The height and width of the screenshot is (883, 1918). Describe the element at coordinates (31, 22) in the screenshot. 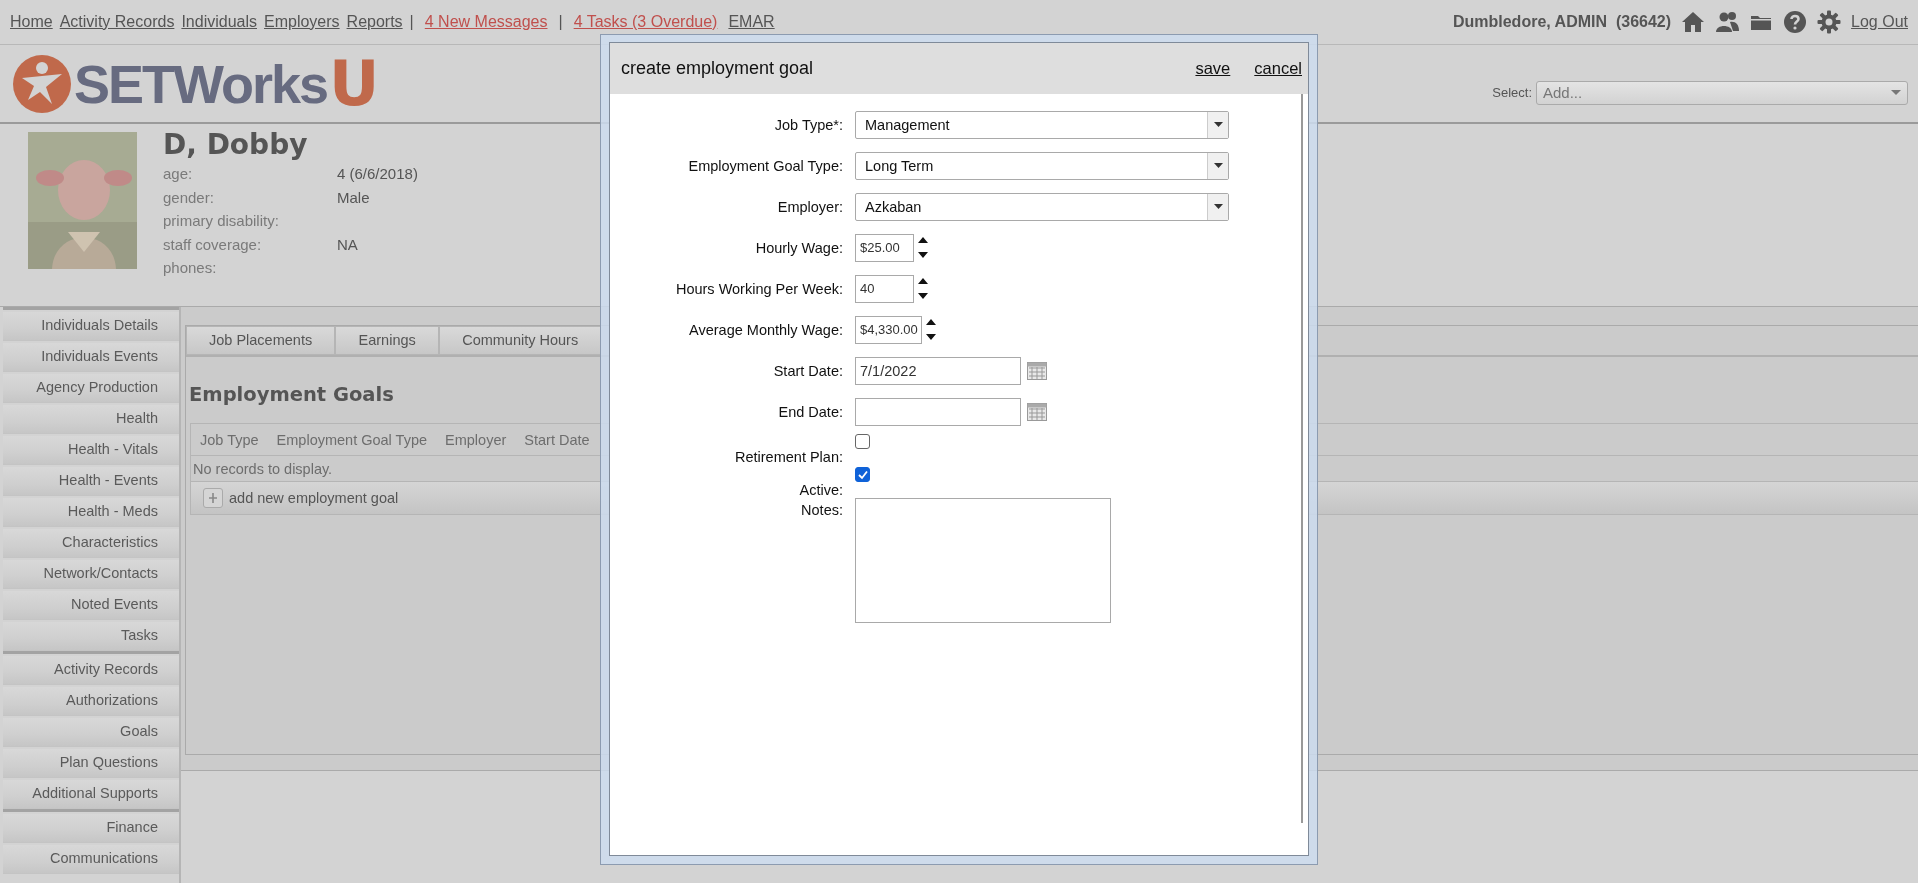

I see `nav-link: Home` at that location.